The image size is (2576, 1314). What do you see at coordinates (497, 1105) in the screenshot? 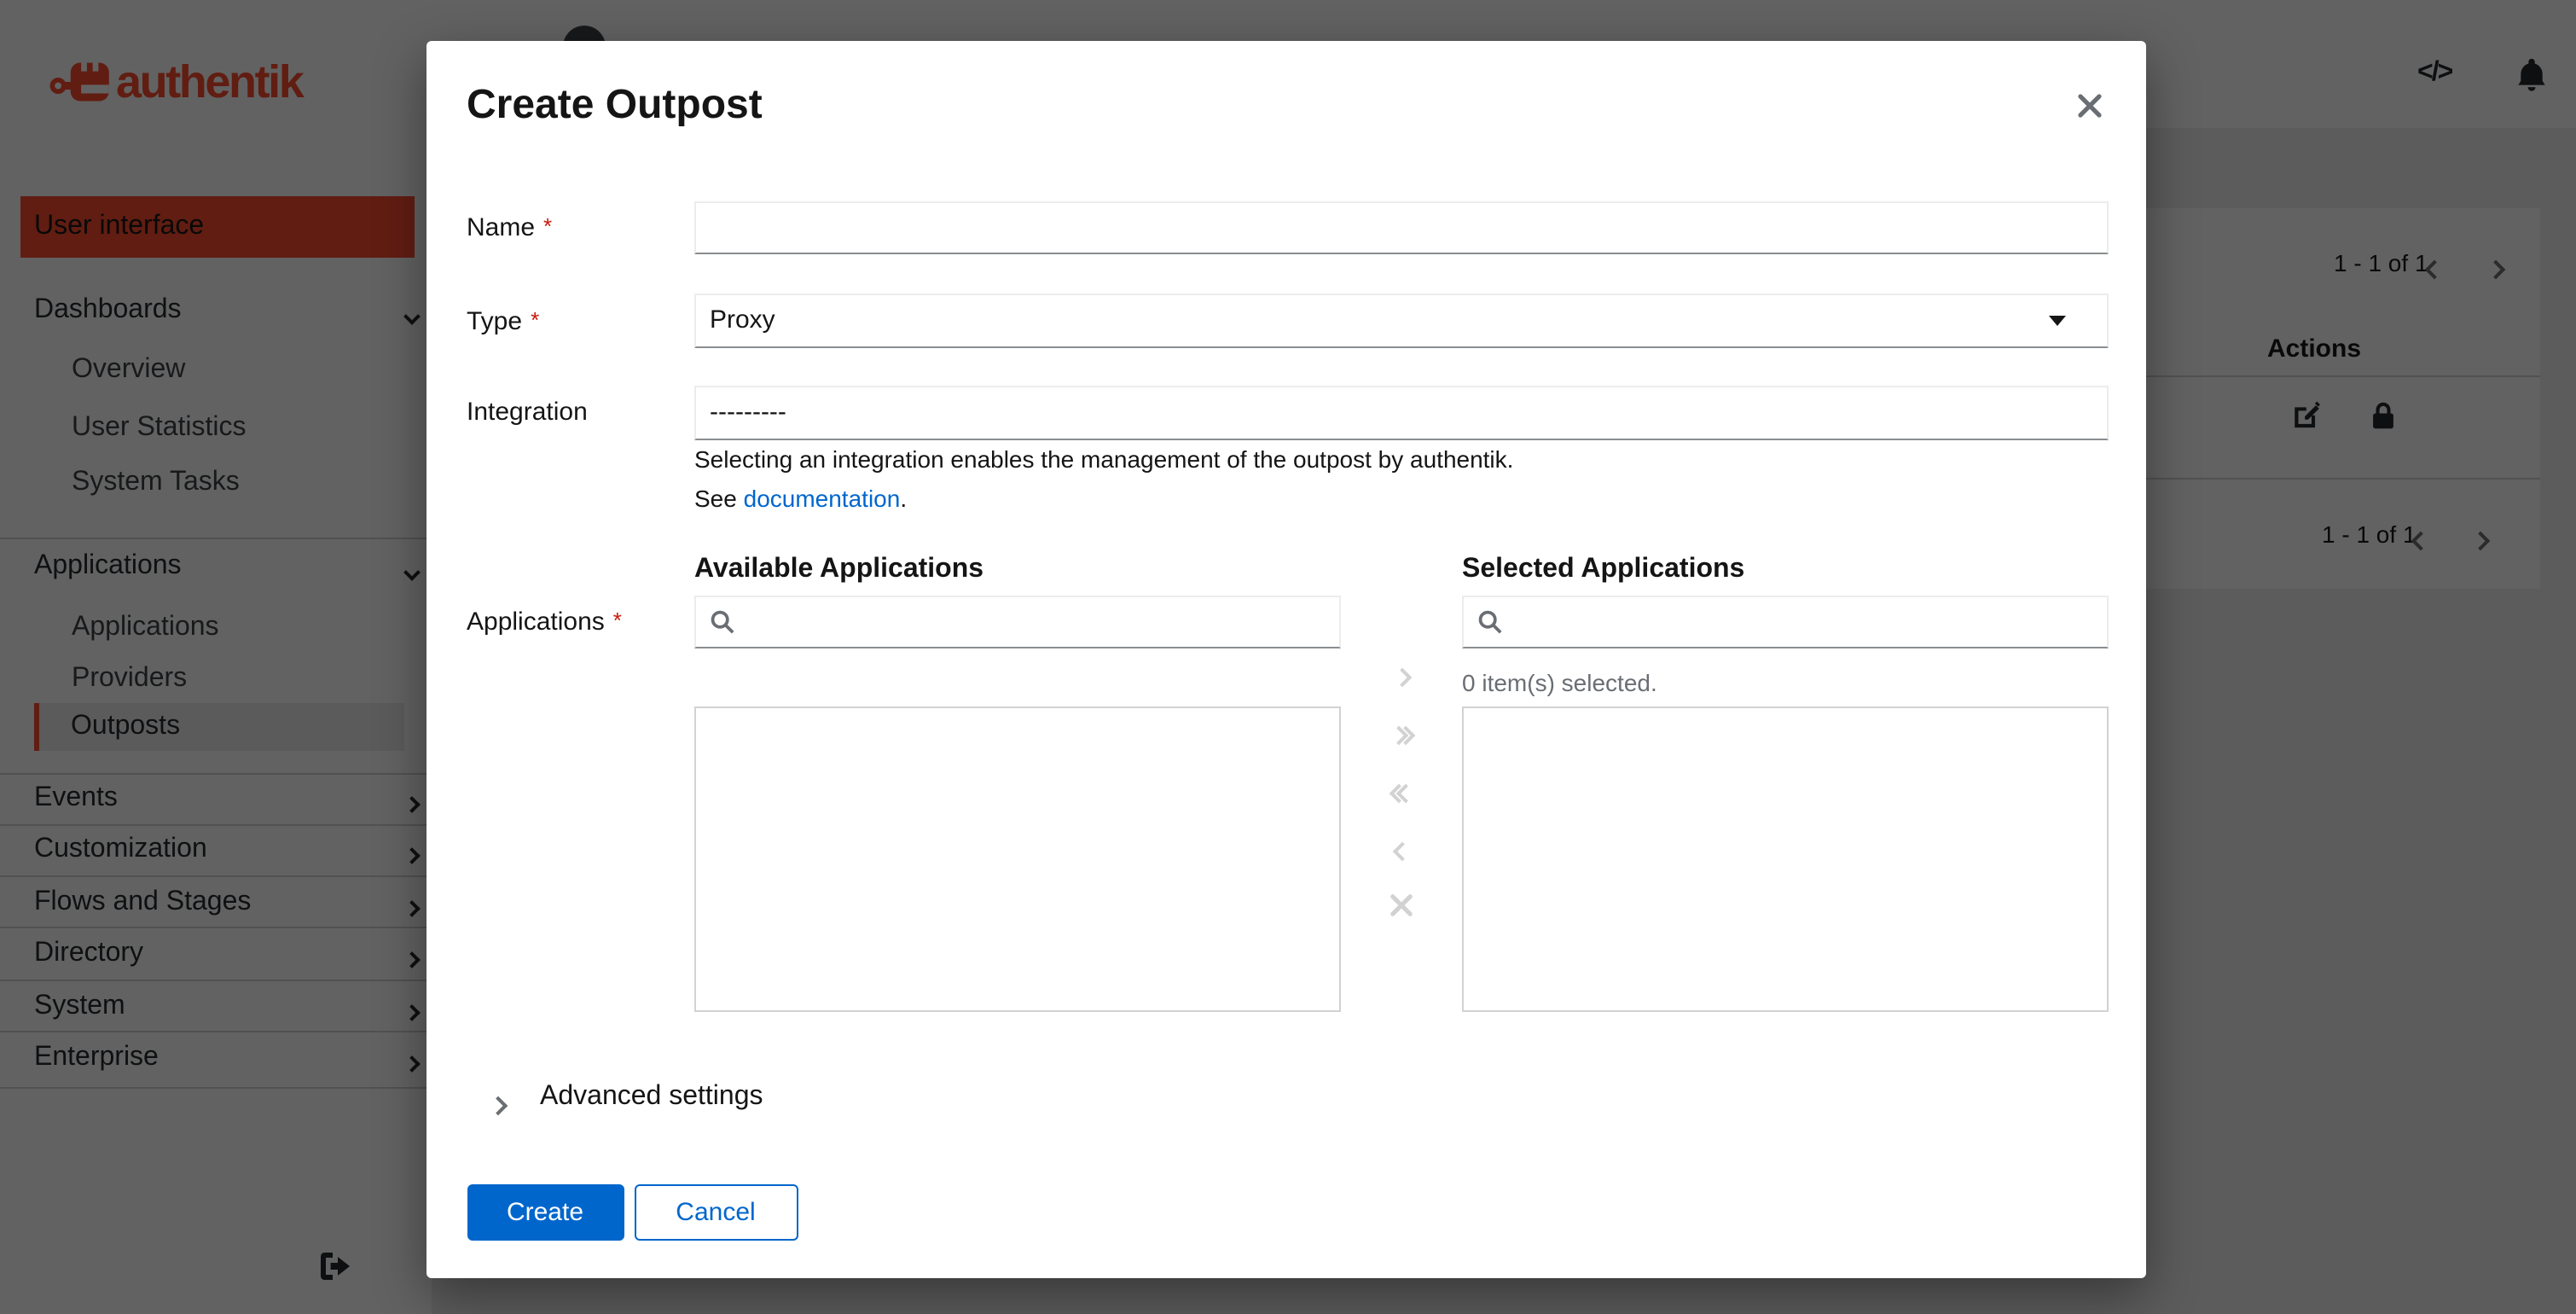
I see `chevron-right-icon` at bounding box center [497, 1105].